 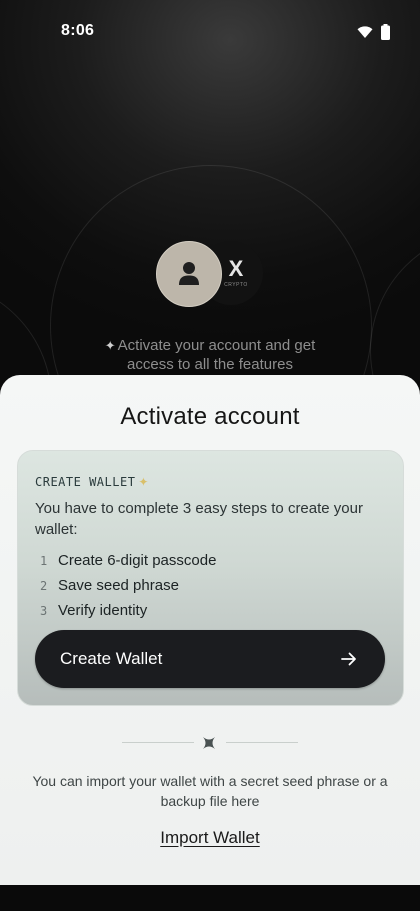 I want to click on user-avatar, so click(x=189, y=274).